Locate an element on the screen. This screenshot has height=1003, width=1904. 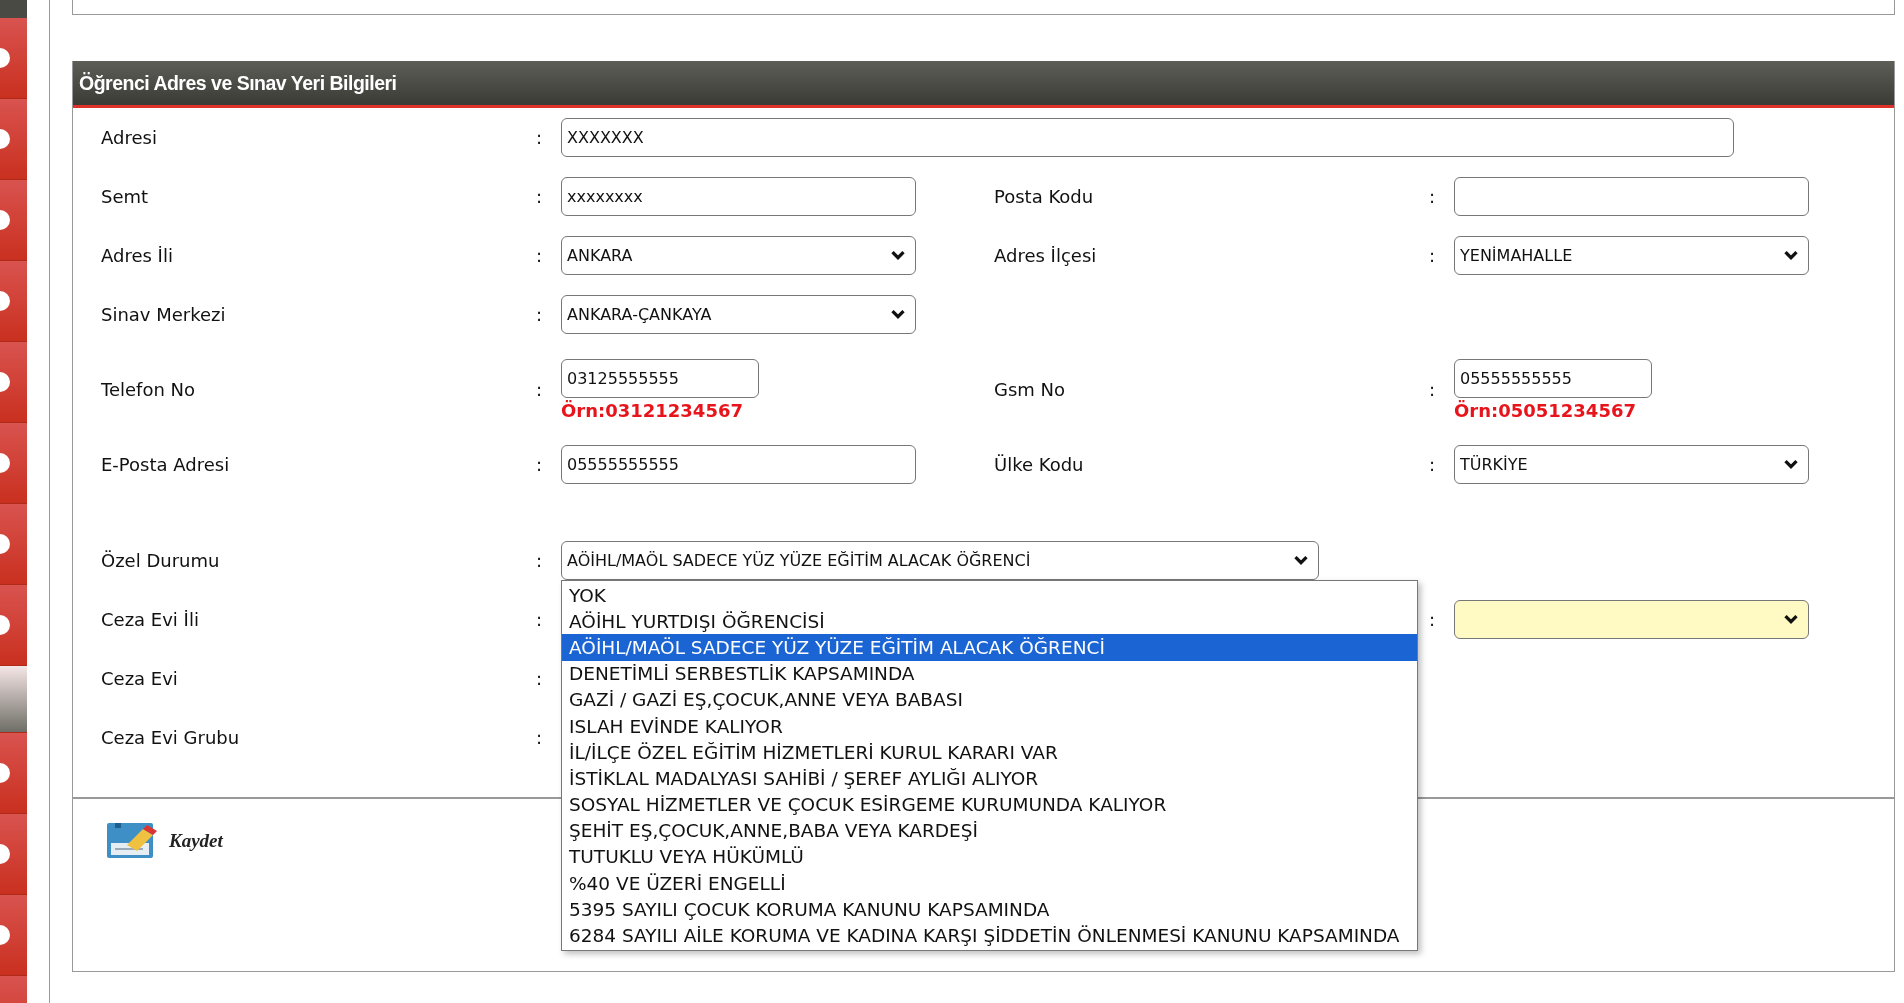
field-label: Ceza Evi İli is located at coordinates (150, 619).